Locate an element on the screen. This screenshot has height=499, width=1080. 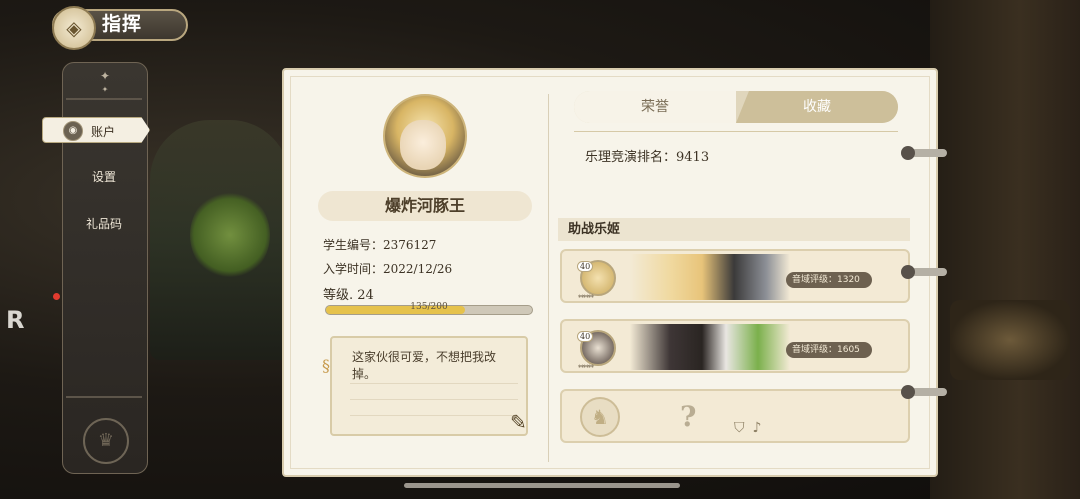
quill-edit-icon: ✎ is located at coordinates (524, 424).